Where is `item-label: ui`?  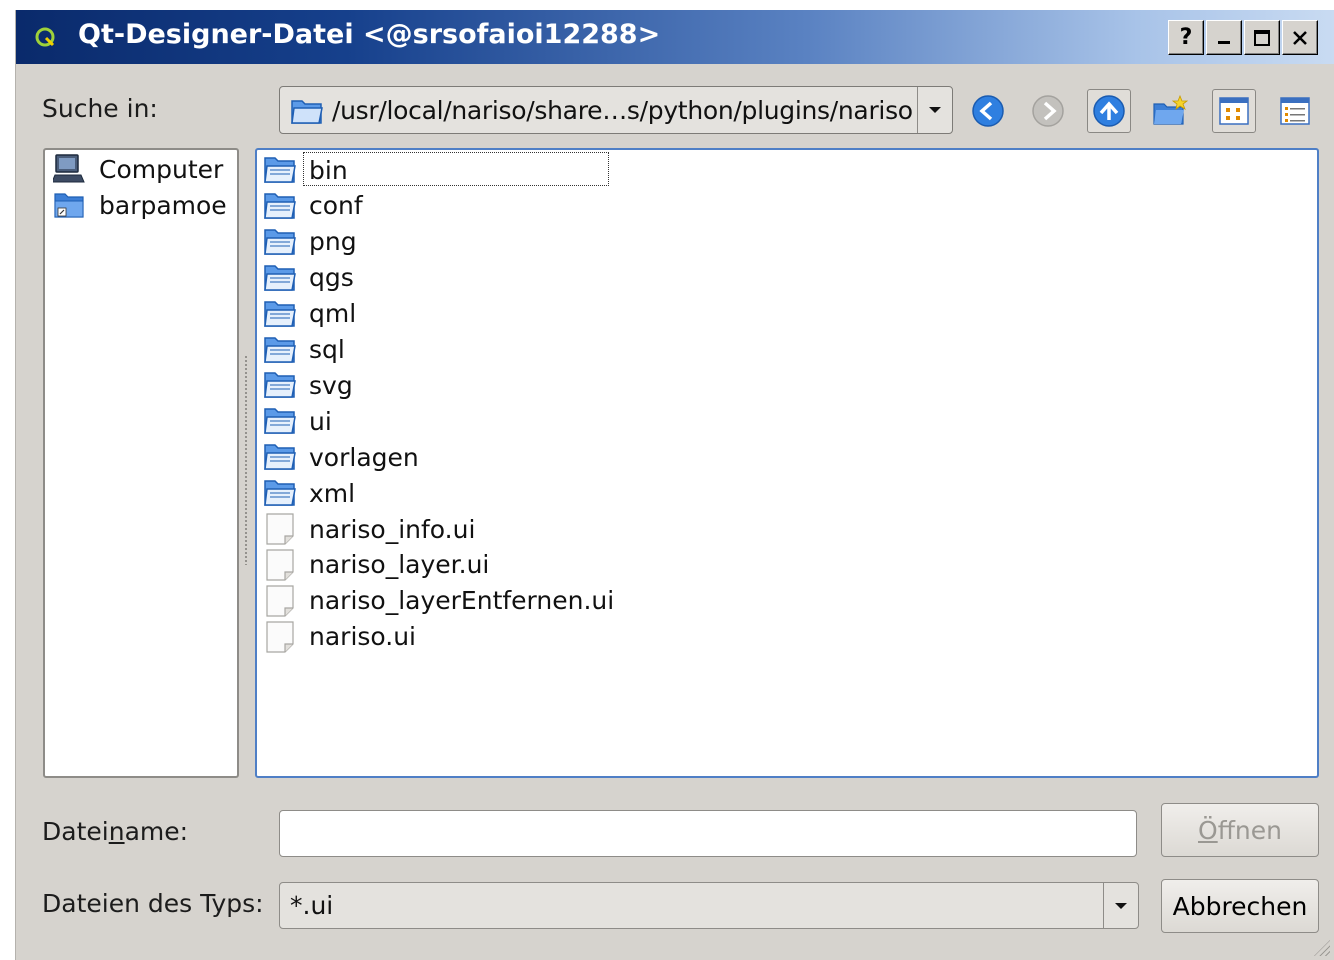
item-label: ui is located at coordinates (320, 421).